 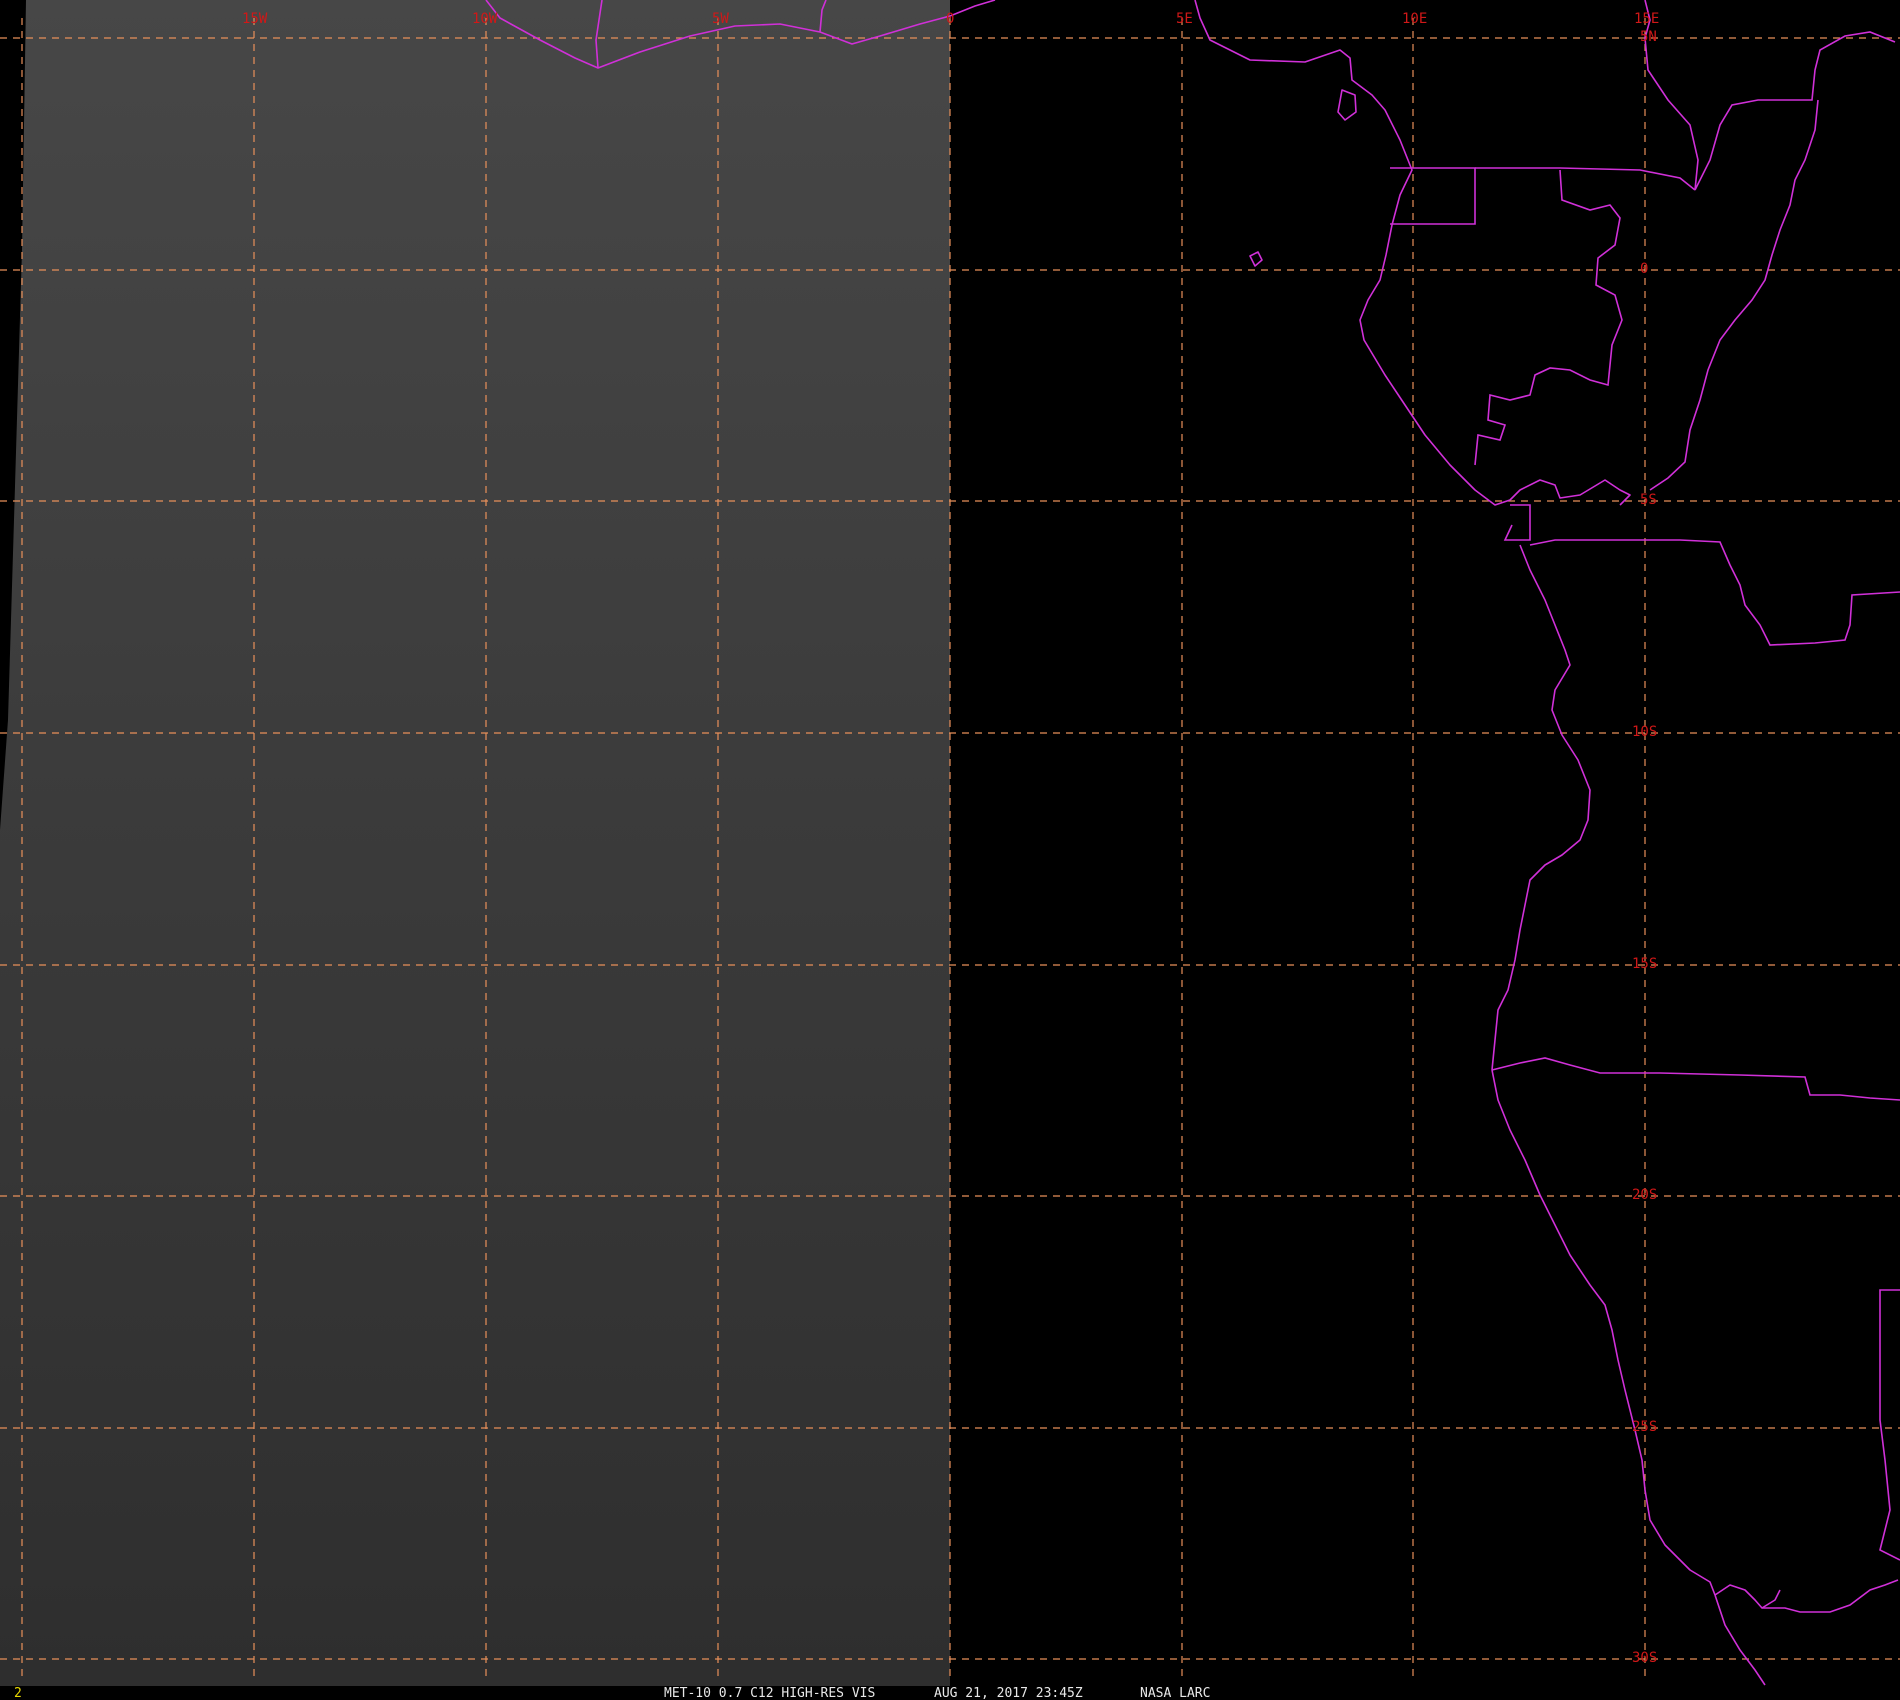 I want to click on latitude-labels: 5N 0 5S 10S 15S 20S 25S 30S, so click(x=1644, y=847).